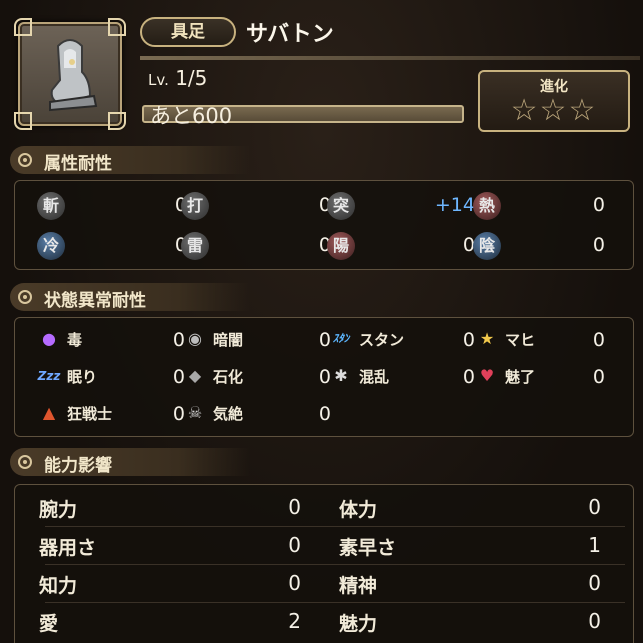 The height and width of the screenshot is (643, 643). What do you see at coordinates (191, 116) in the screenshot?
I see `next-exp-label: あと600` at bounding box center [191, 116].